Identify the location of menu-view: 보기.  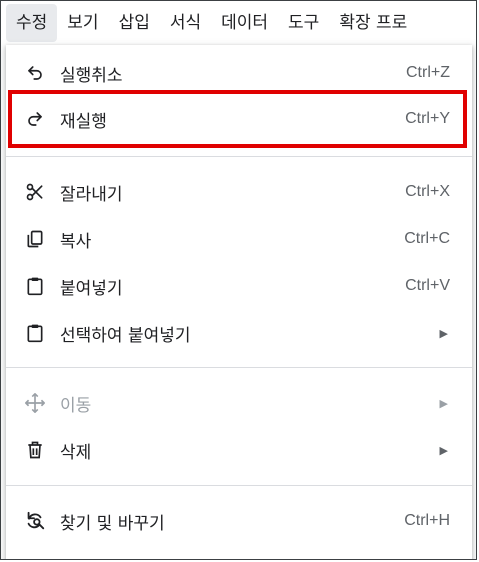
(82, 23).